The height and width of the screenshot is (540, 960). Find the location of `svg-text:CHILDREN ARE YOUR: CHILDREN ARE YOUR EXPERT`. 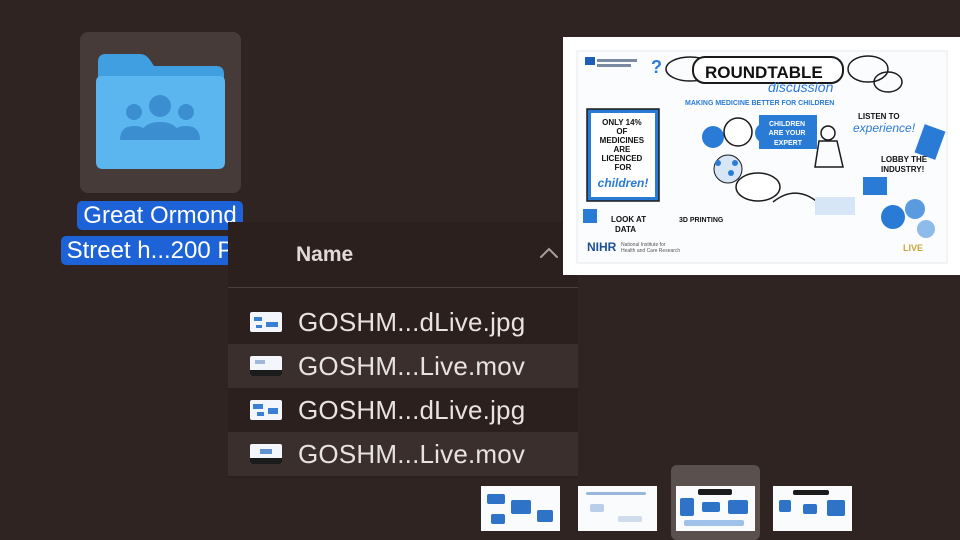

svg-text:CHILDREN ARE YOUR: CHILDREN ARE YOUR EXPERT is located at coordinates (788, 134).